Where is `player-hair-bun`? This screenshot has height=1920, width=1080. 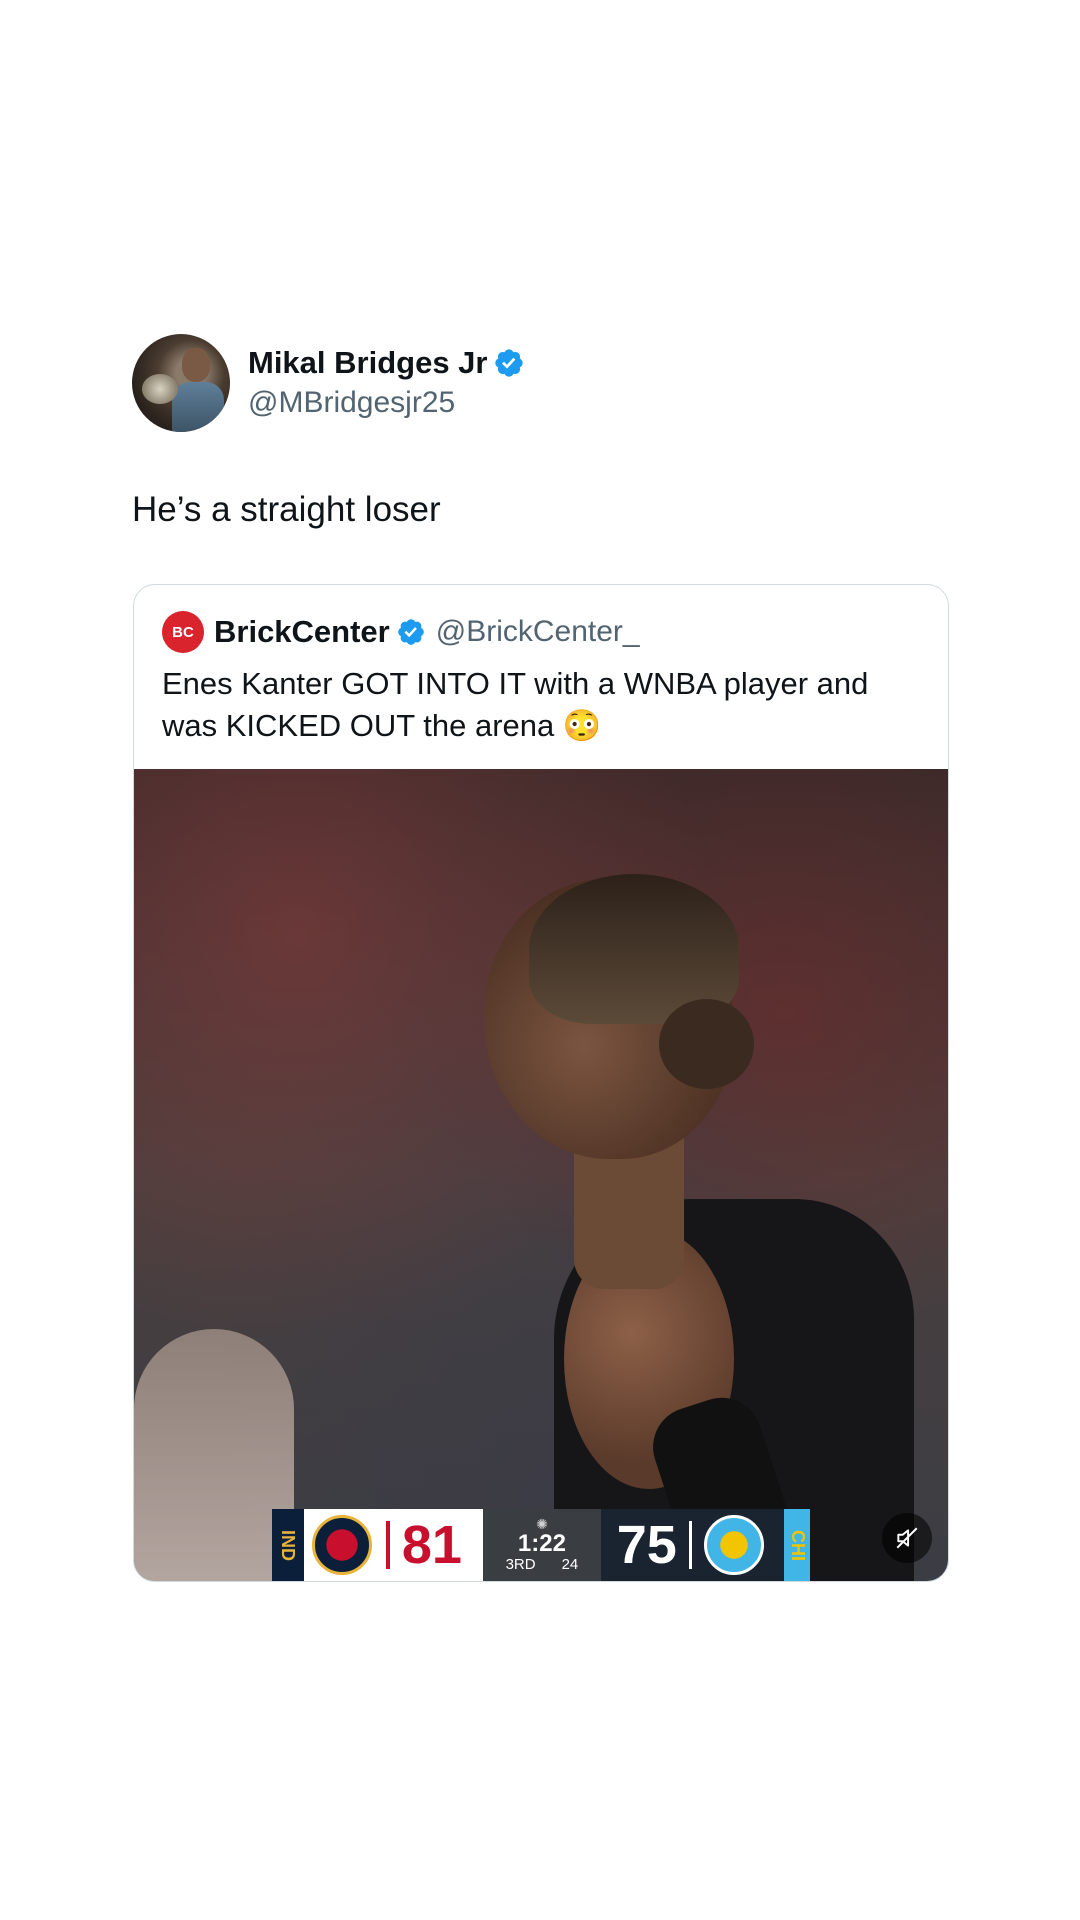
player-hair-bun is located at coordinates (706, 1044).